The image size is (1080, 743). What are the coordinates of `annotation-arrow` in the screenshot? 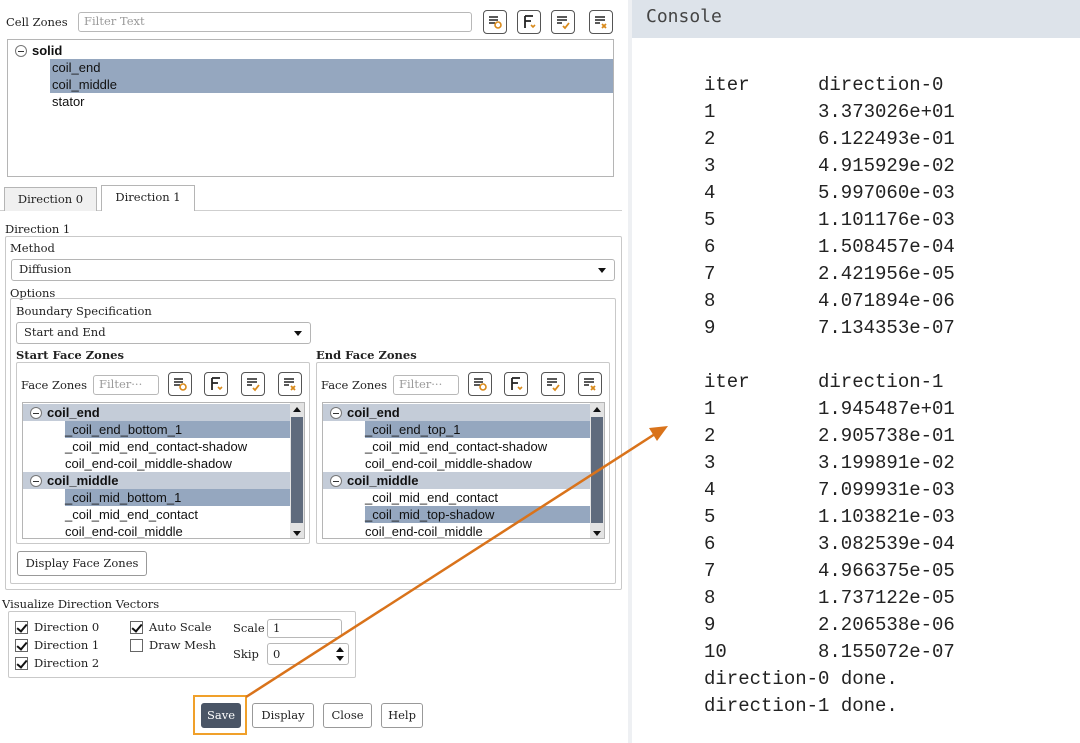 It's located at (456, 562).